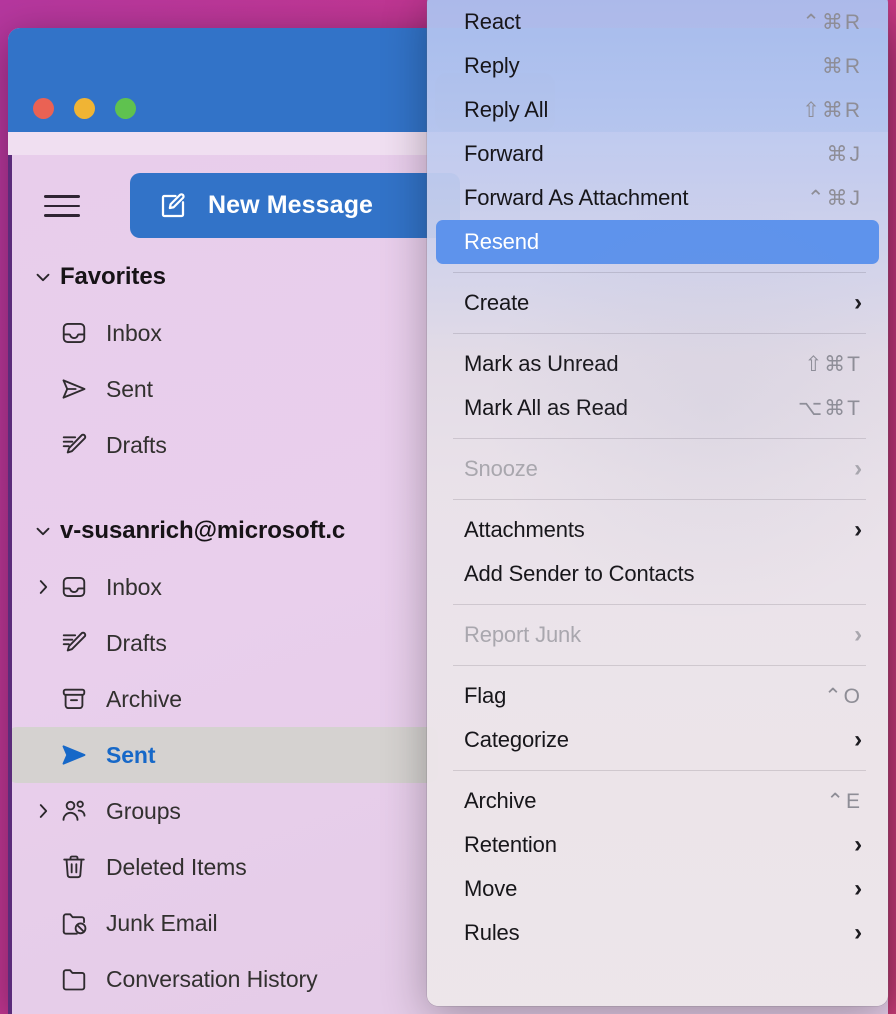 The height and width of the screenshot is (1014, 896). Describe the element at coordinates (83, 923) in the screenshot. I see `junk-icon` at that location.